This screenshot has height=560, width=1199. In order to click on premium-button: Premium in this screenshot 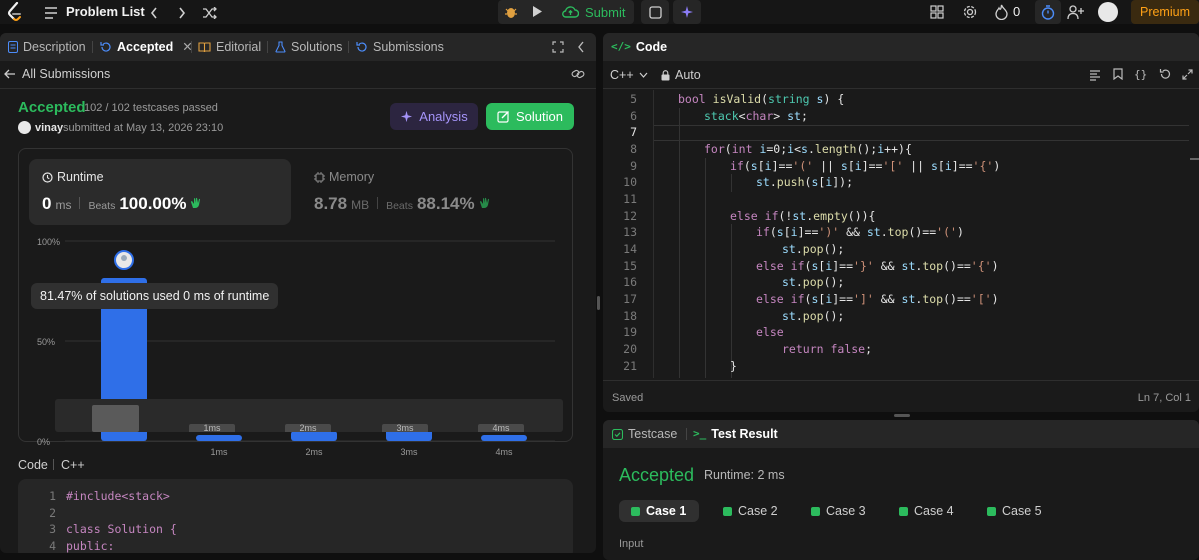, I will do `click(1165, 12)`.